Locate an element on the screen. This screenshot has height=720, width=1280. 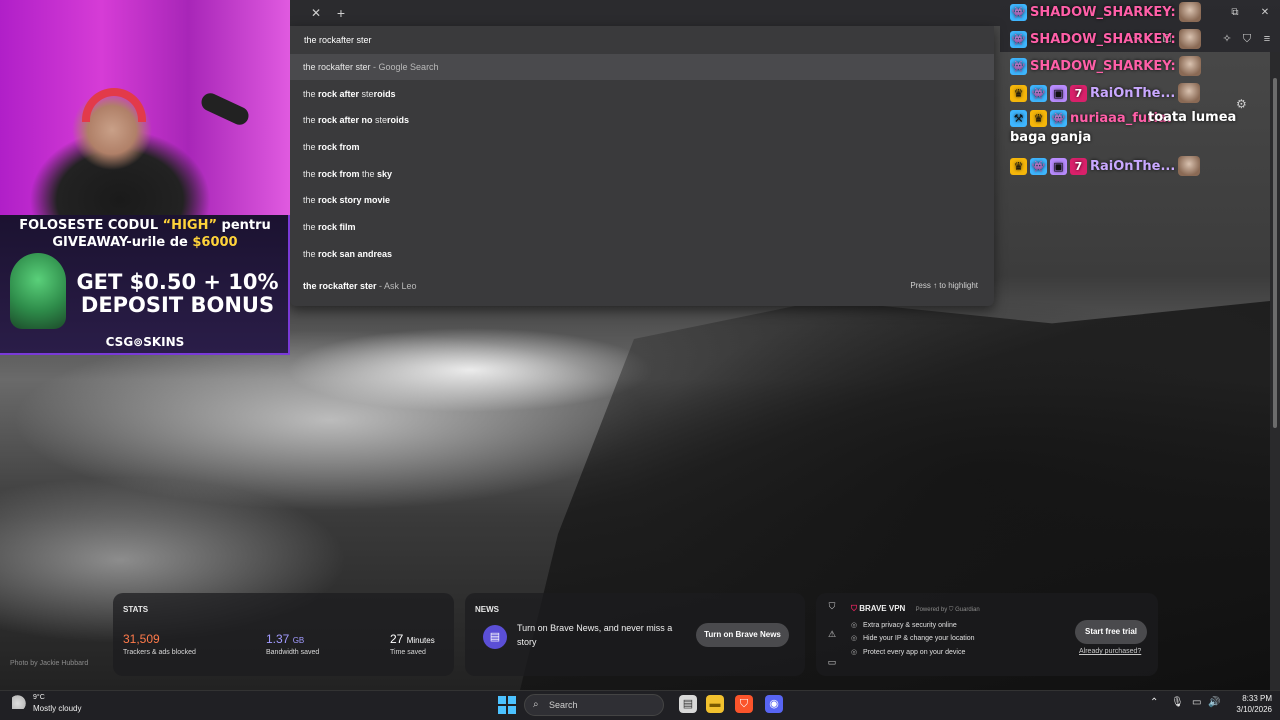
taskbar-clock: 8:33 PM 3/10/2026 is located at coordinates (1247, 704).